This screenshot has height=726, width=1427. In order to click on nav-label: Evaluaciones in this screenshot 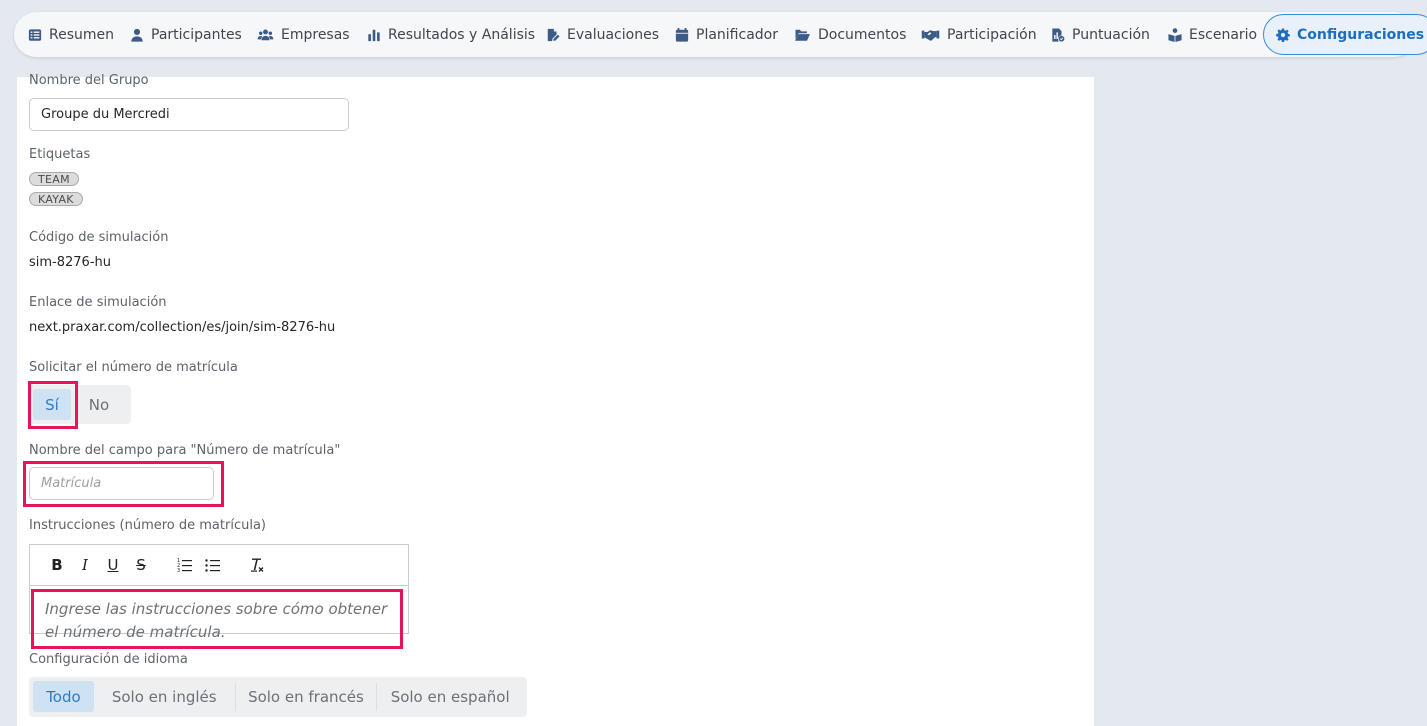, I will do `click(613, 34)`.